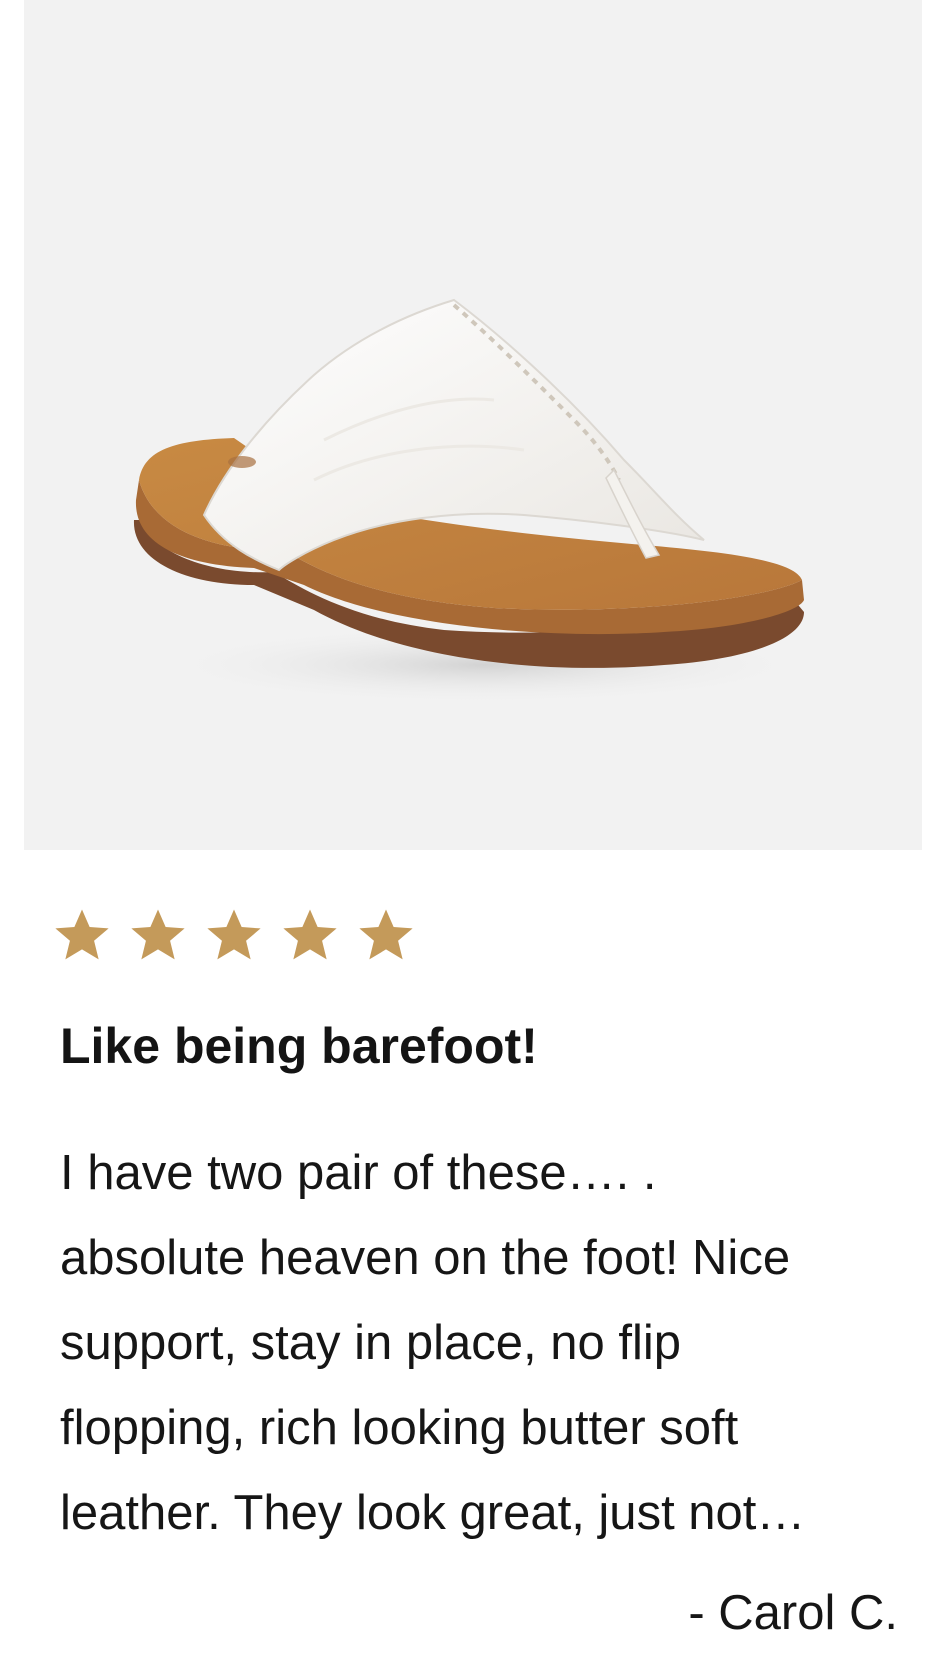 Image resolution: width=948 pixels, height=1660 pixels. Describe the element at coordinates (299, 1046) in the screenshot. I see `review-title: Like being barefoot!` at that location.